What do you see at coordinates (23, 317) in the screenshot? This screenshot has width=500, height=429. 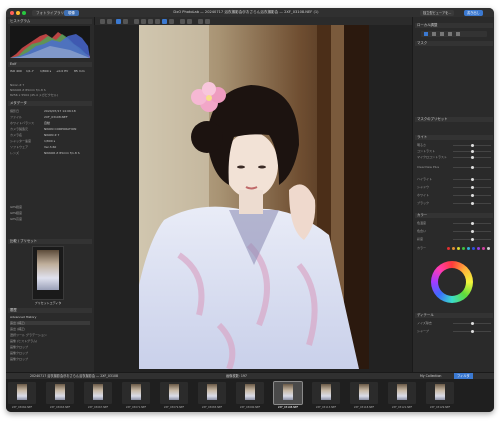 I see `advanced-history-label: Advanced History` at bounding box center [23, 317].